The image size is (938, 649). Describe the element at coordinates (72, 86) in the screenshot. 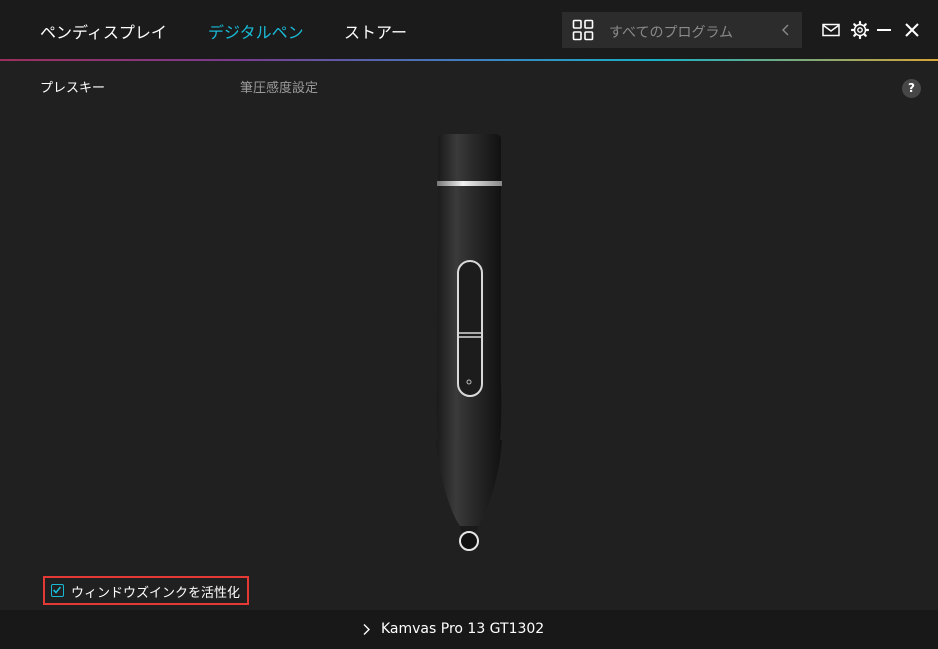

I see `subtab-press-keys: プレスキー` at that location.